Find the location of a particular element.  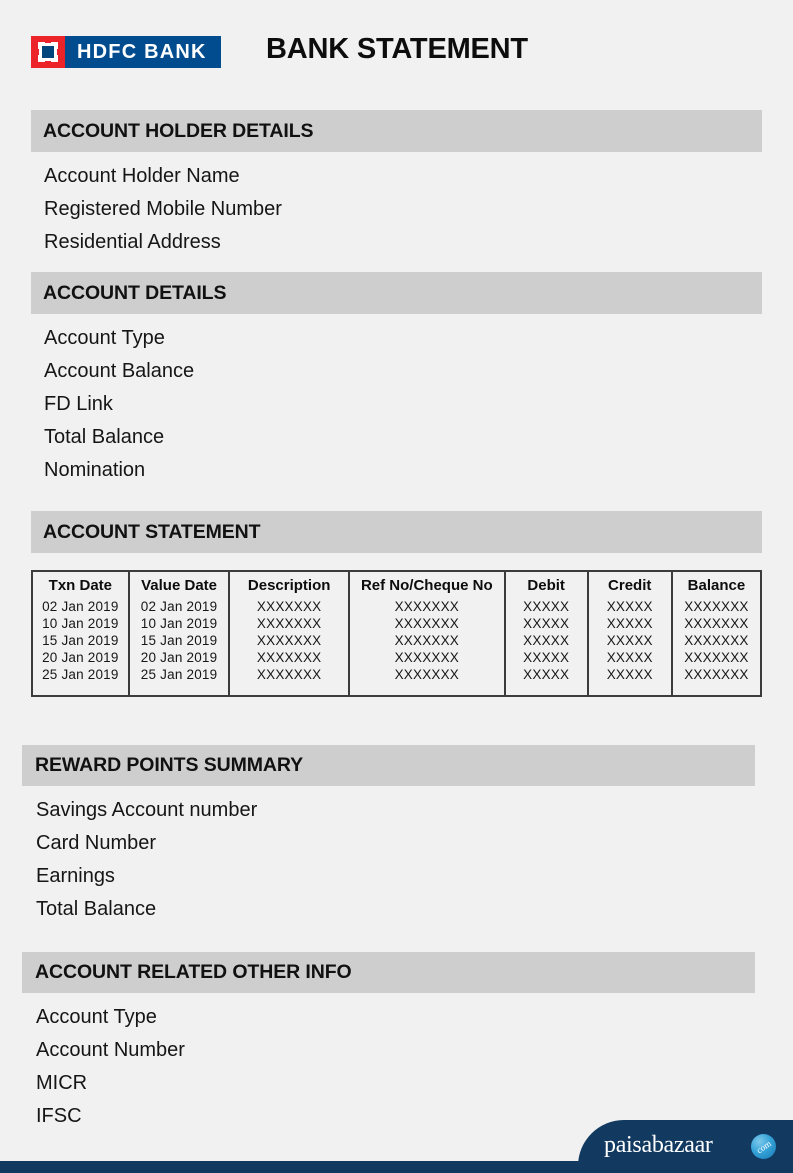

page-header: HDFC BANK BANK STATEMENT is located at coordinates (396, 50).